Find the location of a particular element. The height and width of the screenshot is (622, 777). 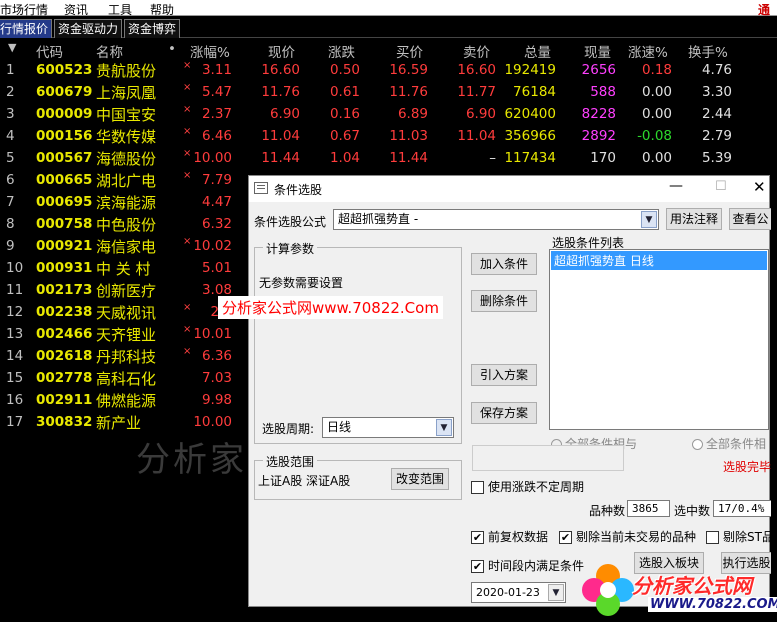

row-index: 4 is located at coordinates (10, 136).